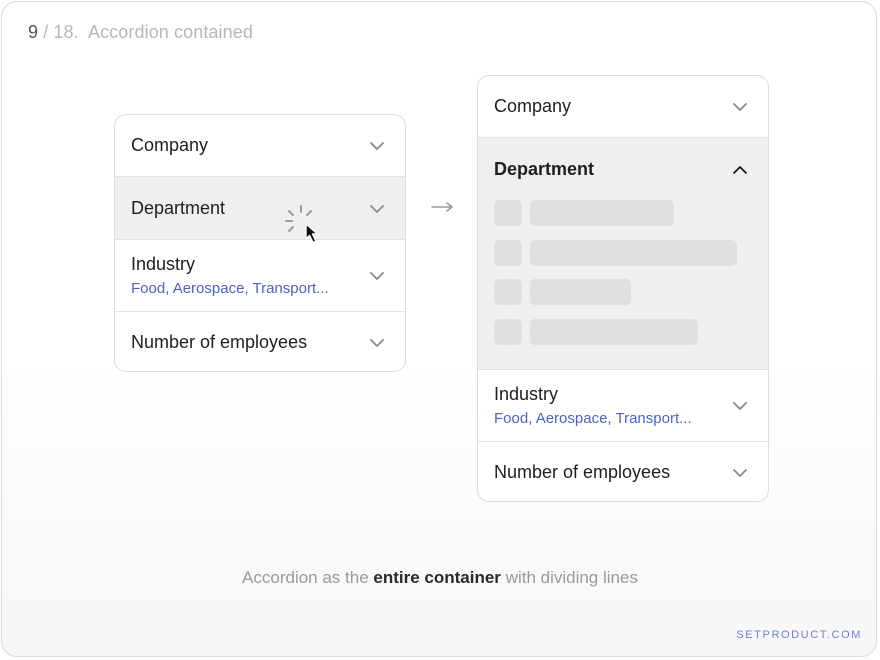 This screenshot has height=660, width=880. Describe the element at coordinates (308, 577) in the screenshot. I see `caption-prefix: Accordion as the` at that location.